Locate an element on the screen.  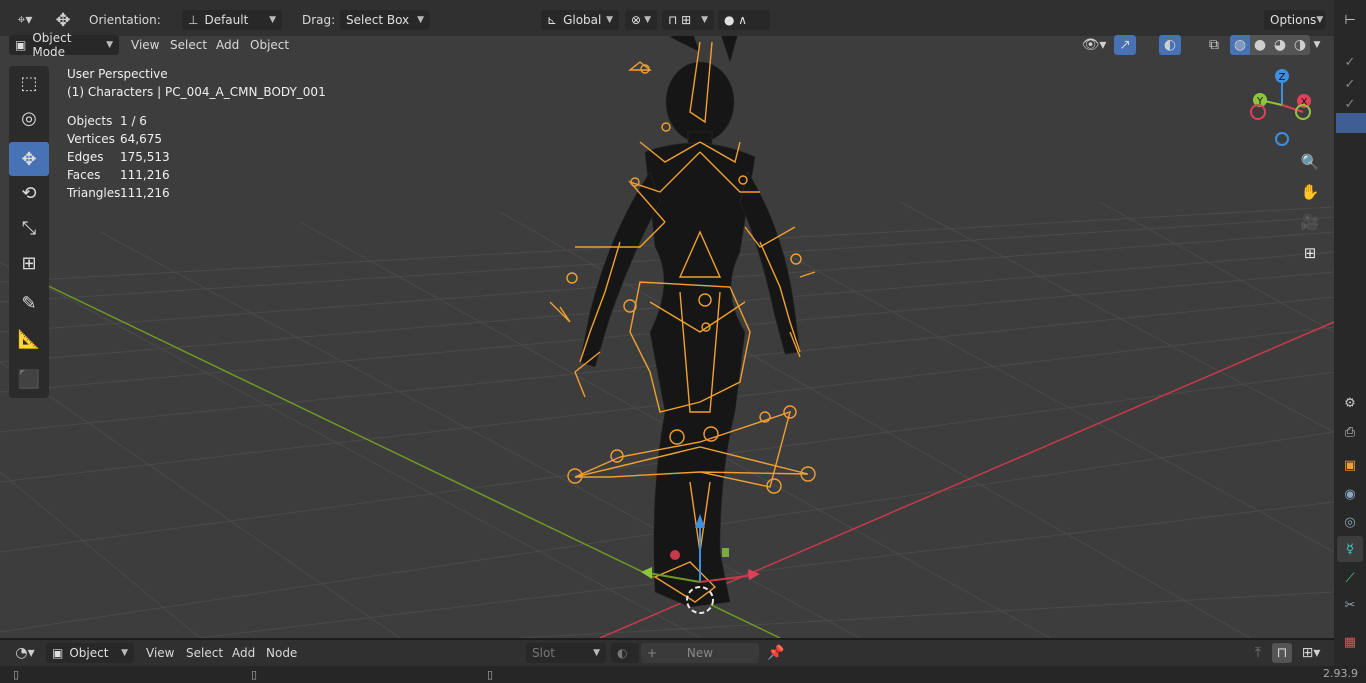
wireframe-shading-icon: ◍ is located at coordinates (1240, 45).